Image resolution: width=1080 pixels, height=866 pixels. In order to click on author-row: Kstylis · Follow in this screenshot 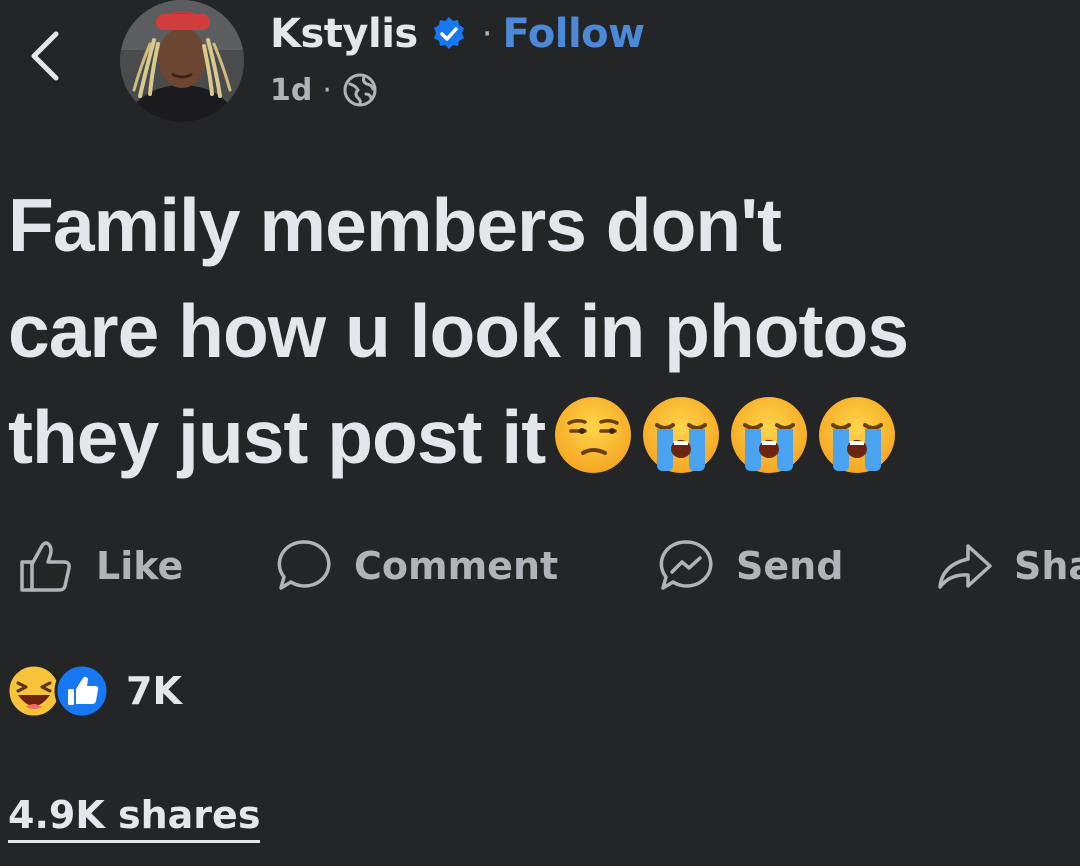, I will do `click(457, 34)`.